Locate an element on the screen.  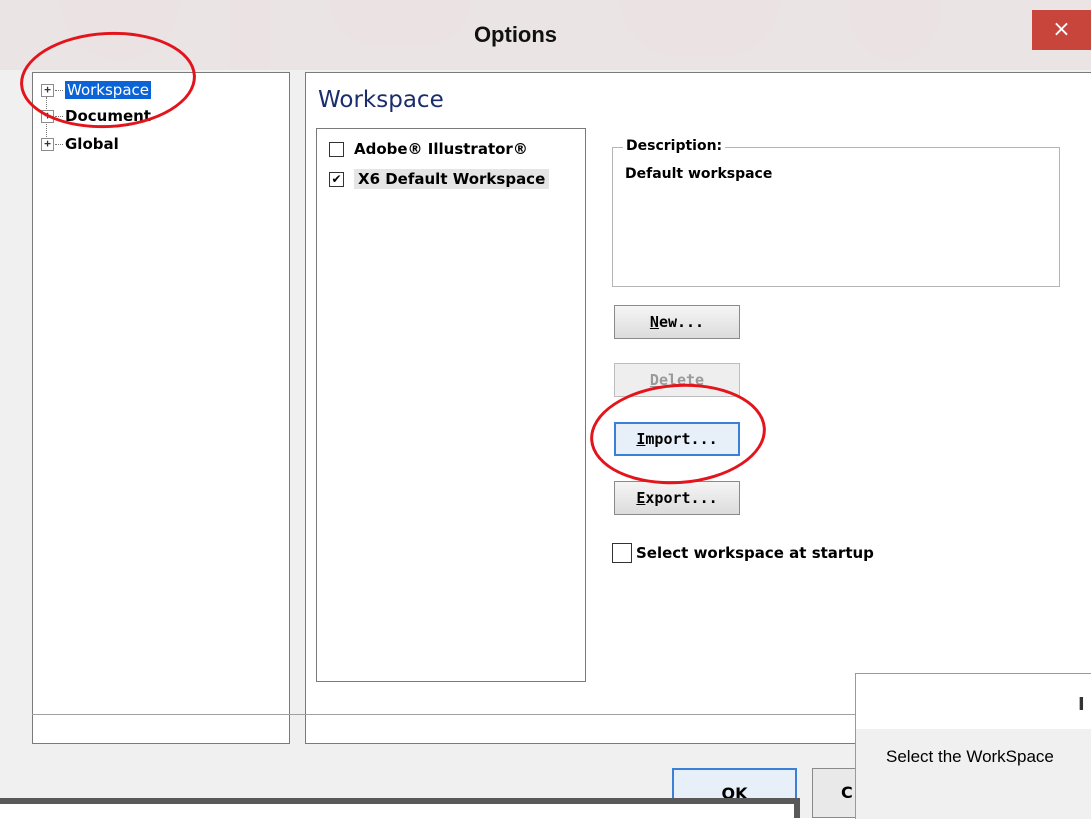
caption-overlay is located at coordinates (400, 808).